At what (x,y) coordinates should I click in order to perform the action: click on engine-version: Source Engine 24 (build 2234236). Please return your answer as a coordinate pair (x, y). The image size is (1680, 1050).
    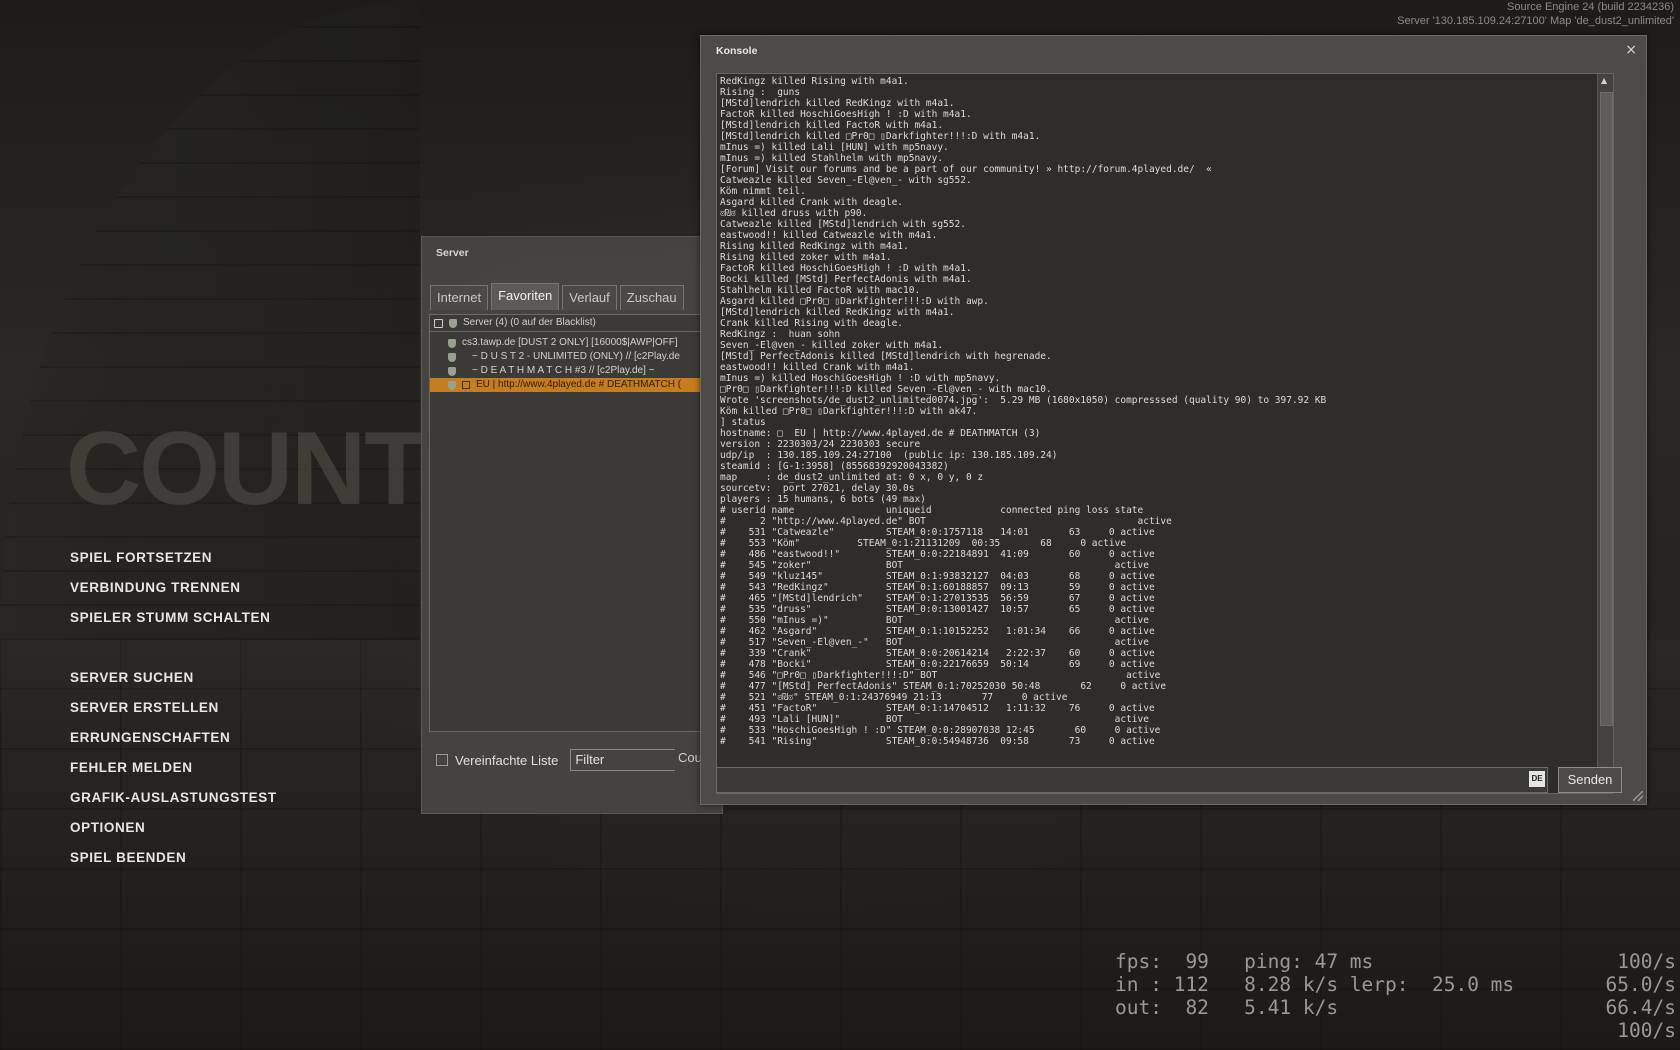
    Looking at the image, I should click on (1590, 7).